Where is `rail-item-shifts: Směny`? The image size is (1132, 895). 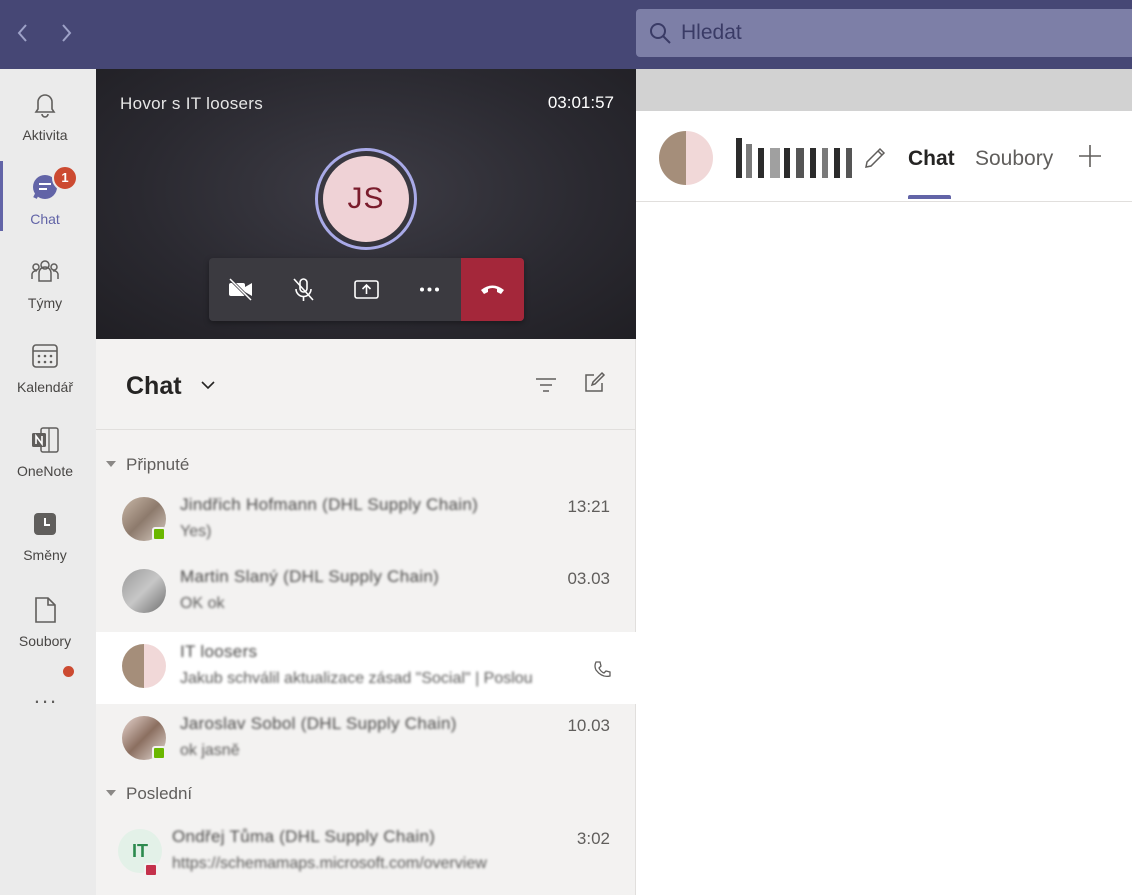 rail-item-shifts: Směny is located at coordinates (48, 537).